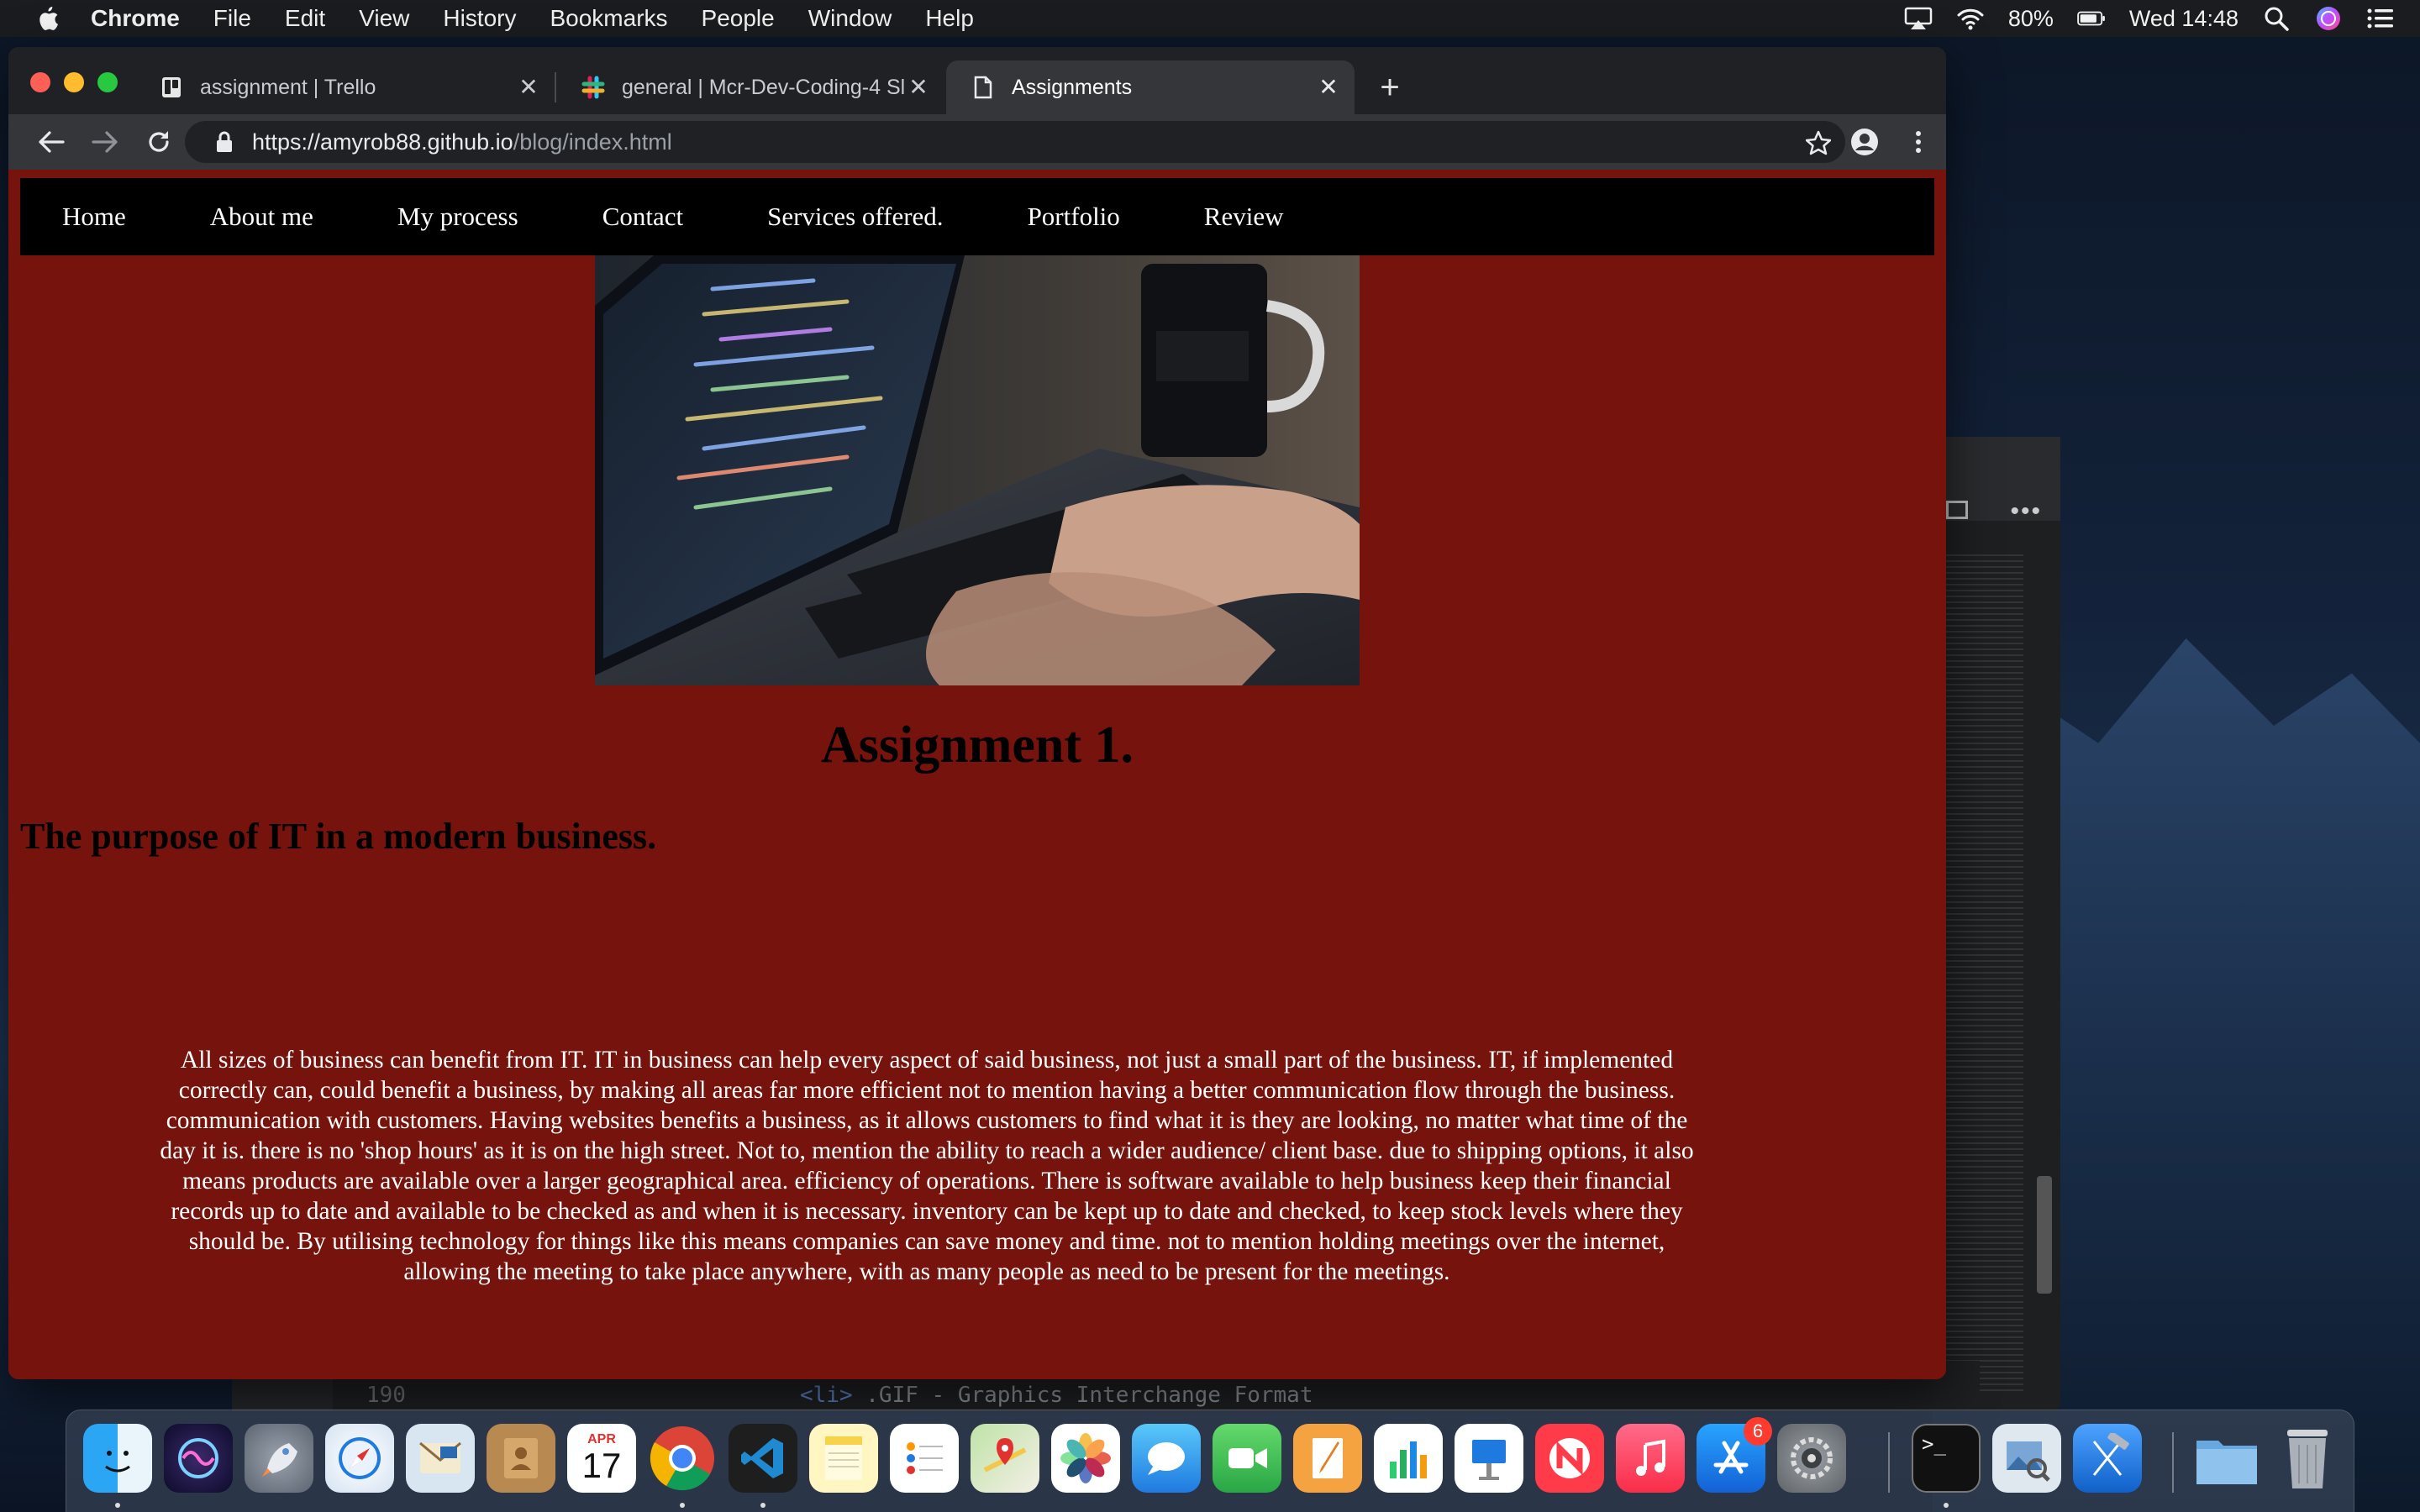  Describe the element at coordinates (983, 87) in the screenshot. I see `document-icon` at that location.